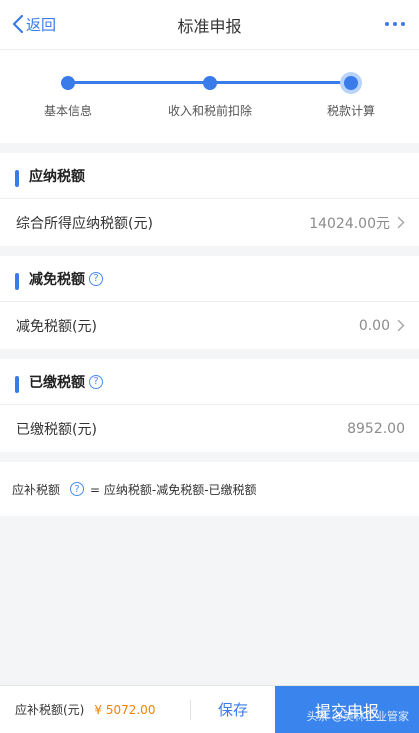 The image size is (419, 733). What do you see at coordinates (50, 710) in the screenshot?
I see `amount-due-label: 应补税额(元)` at bounding box center [50, 710].